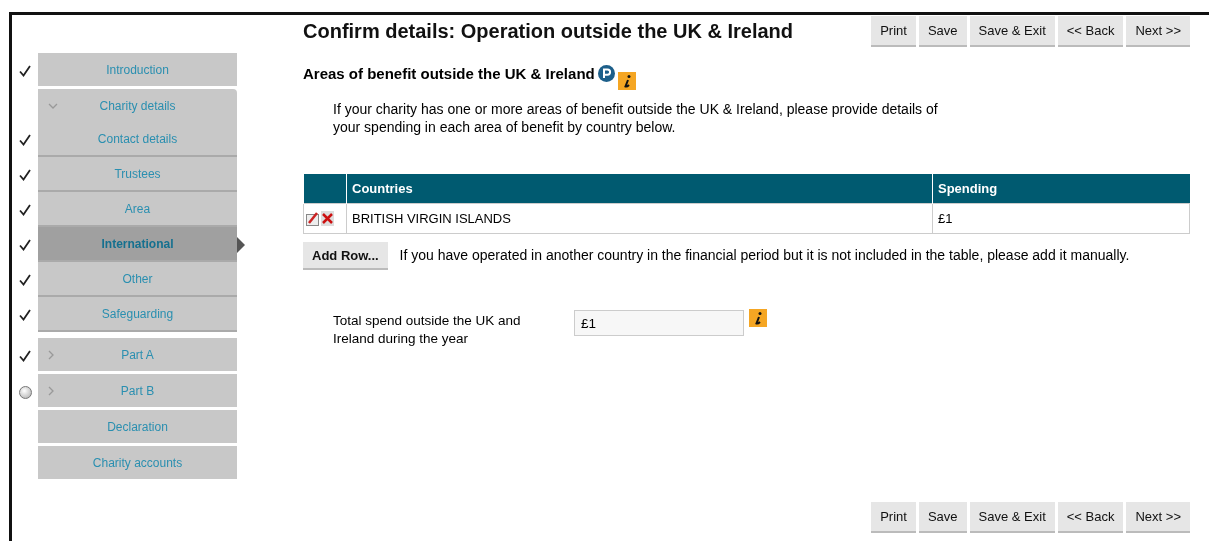 This screenshot has height=541, width=1209. I want to click on column-header: Spending, so click(1061, 189).